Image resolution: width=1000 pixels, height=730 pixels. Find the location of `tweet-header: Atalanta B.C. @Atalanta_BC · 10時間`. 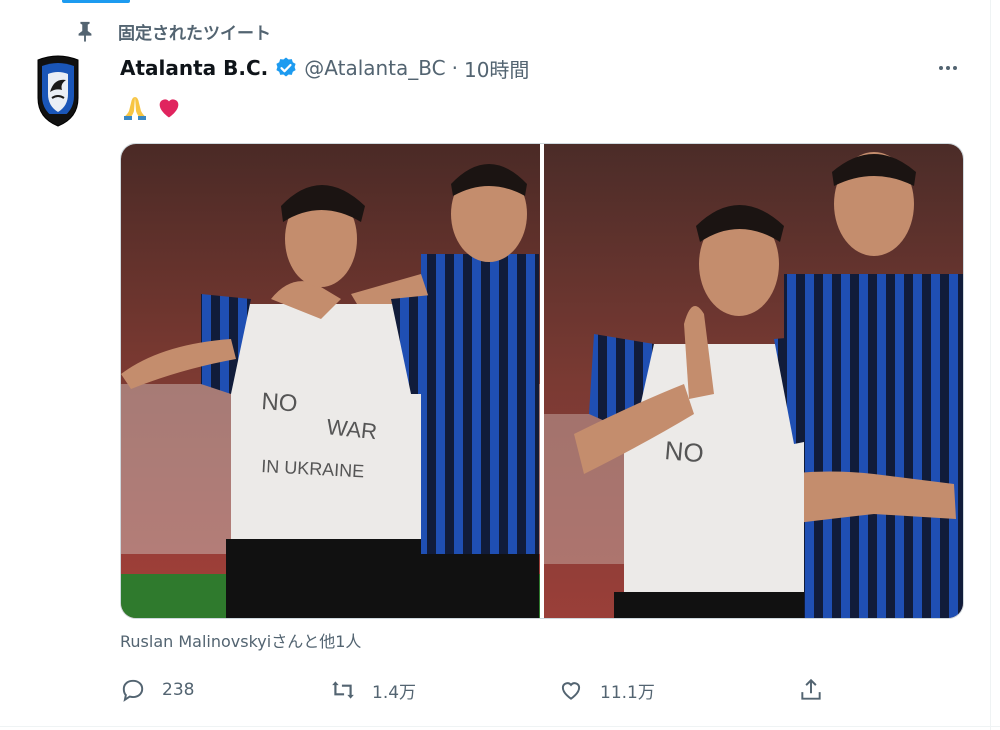

tweet-header: Atalanta B.C. @Atalanta_BC · 10時間 is located at coordinates (324, 68).